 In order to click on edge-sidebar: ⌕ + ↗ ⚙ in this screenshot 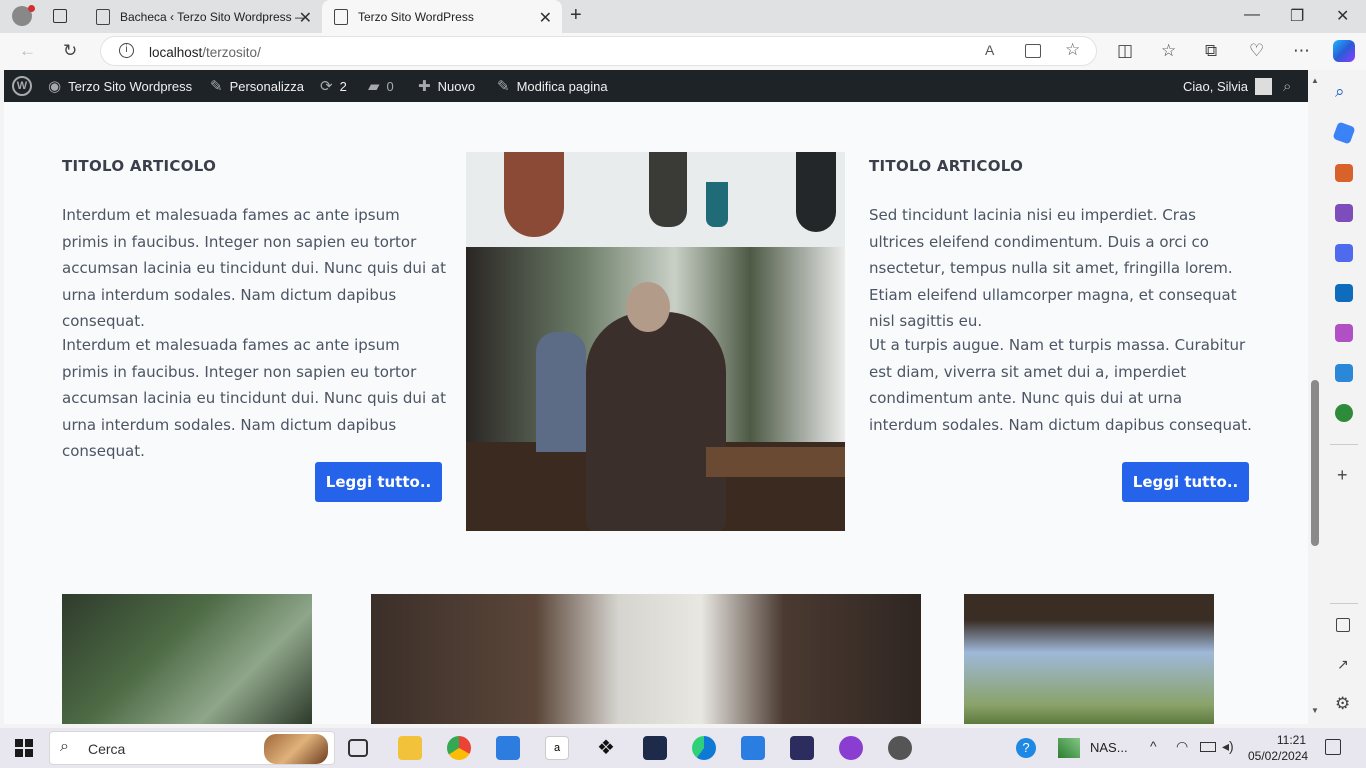, I will do `click(1344, 397)`.